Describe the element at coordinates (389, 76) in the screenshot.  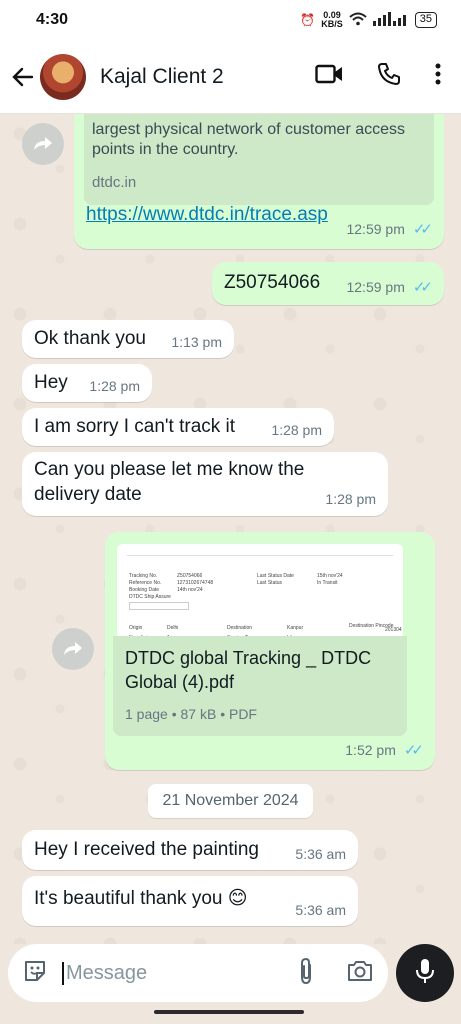
I see `phone-call-icon` at that location.